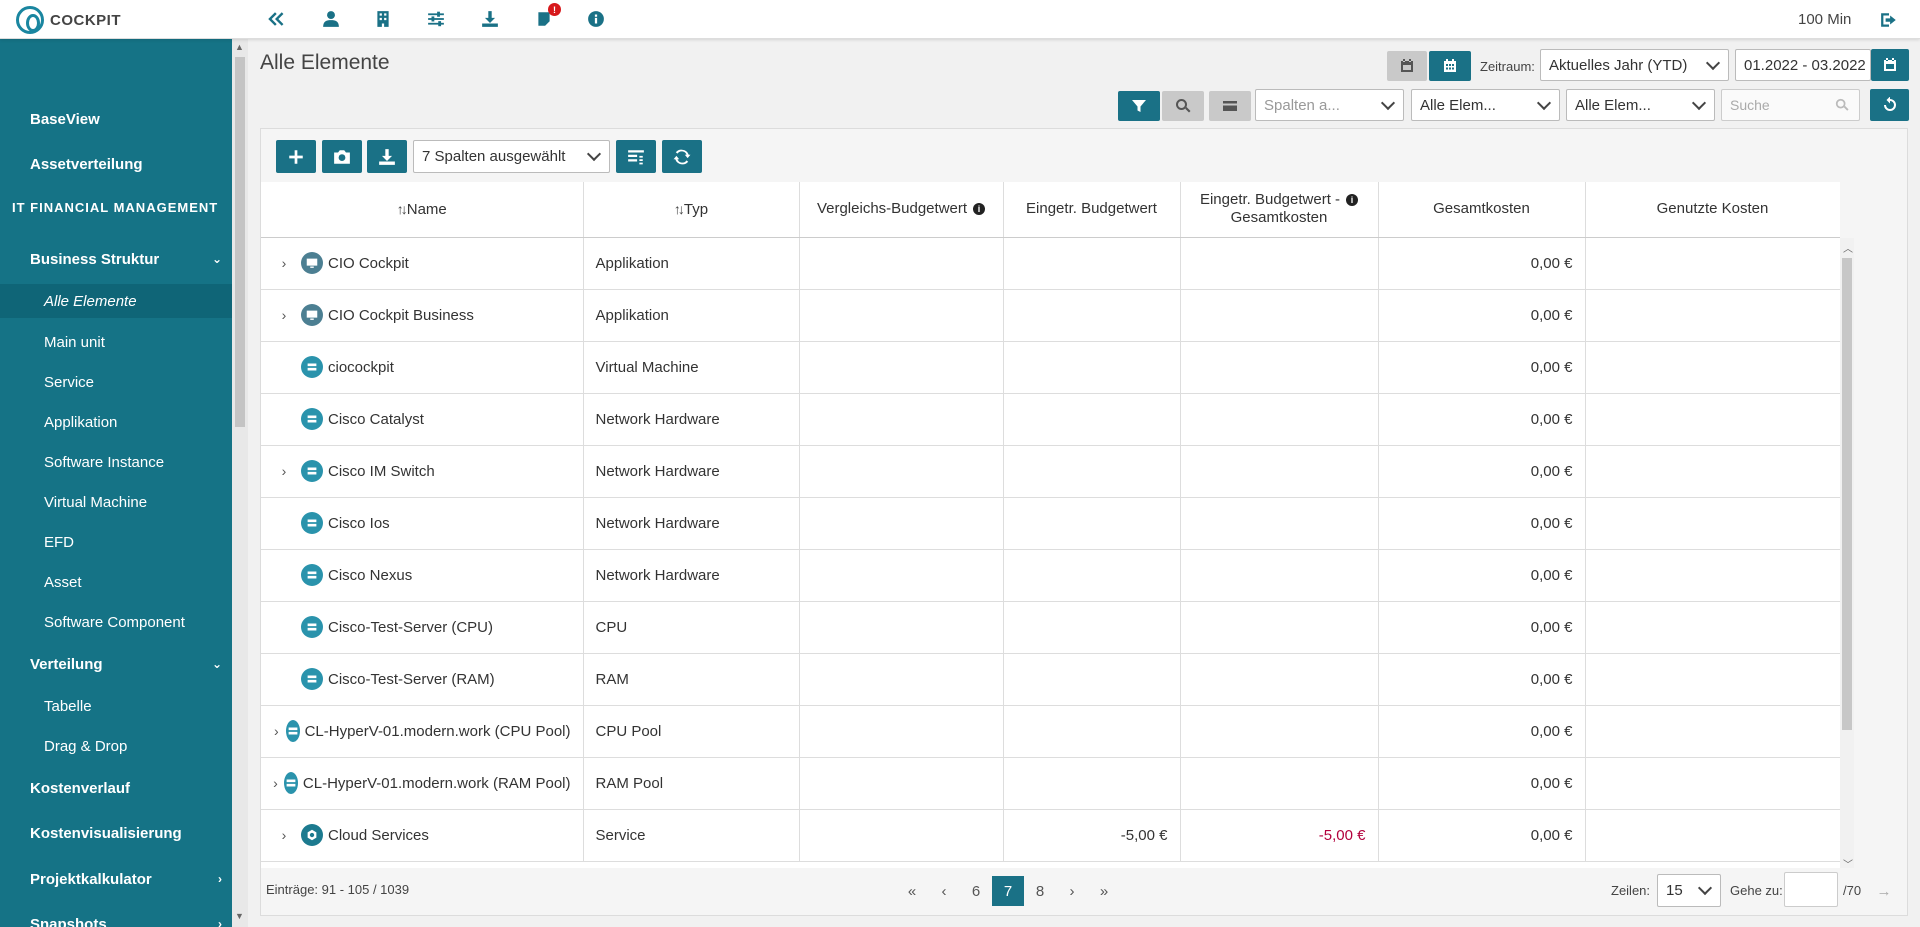 This screenshot has height=927, width=1920. What do you see at coordinates (331, 19) in the screenshot?
I see `user-icon` at bounding box center [331, 19].